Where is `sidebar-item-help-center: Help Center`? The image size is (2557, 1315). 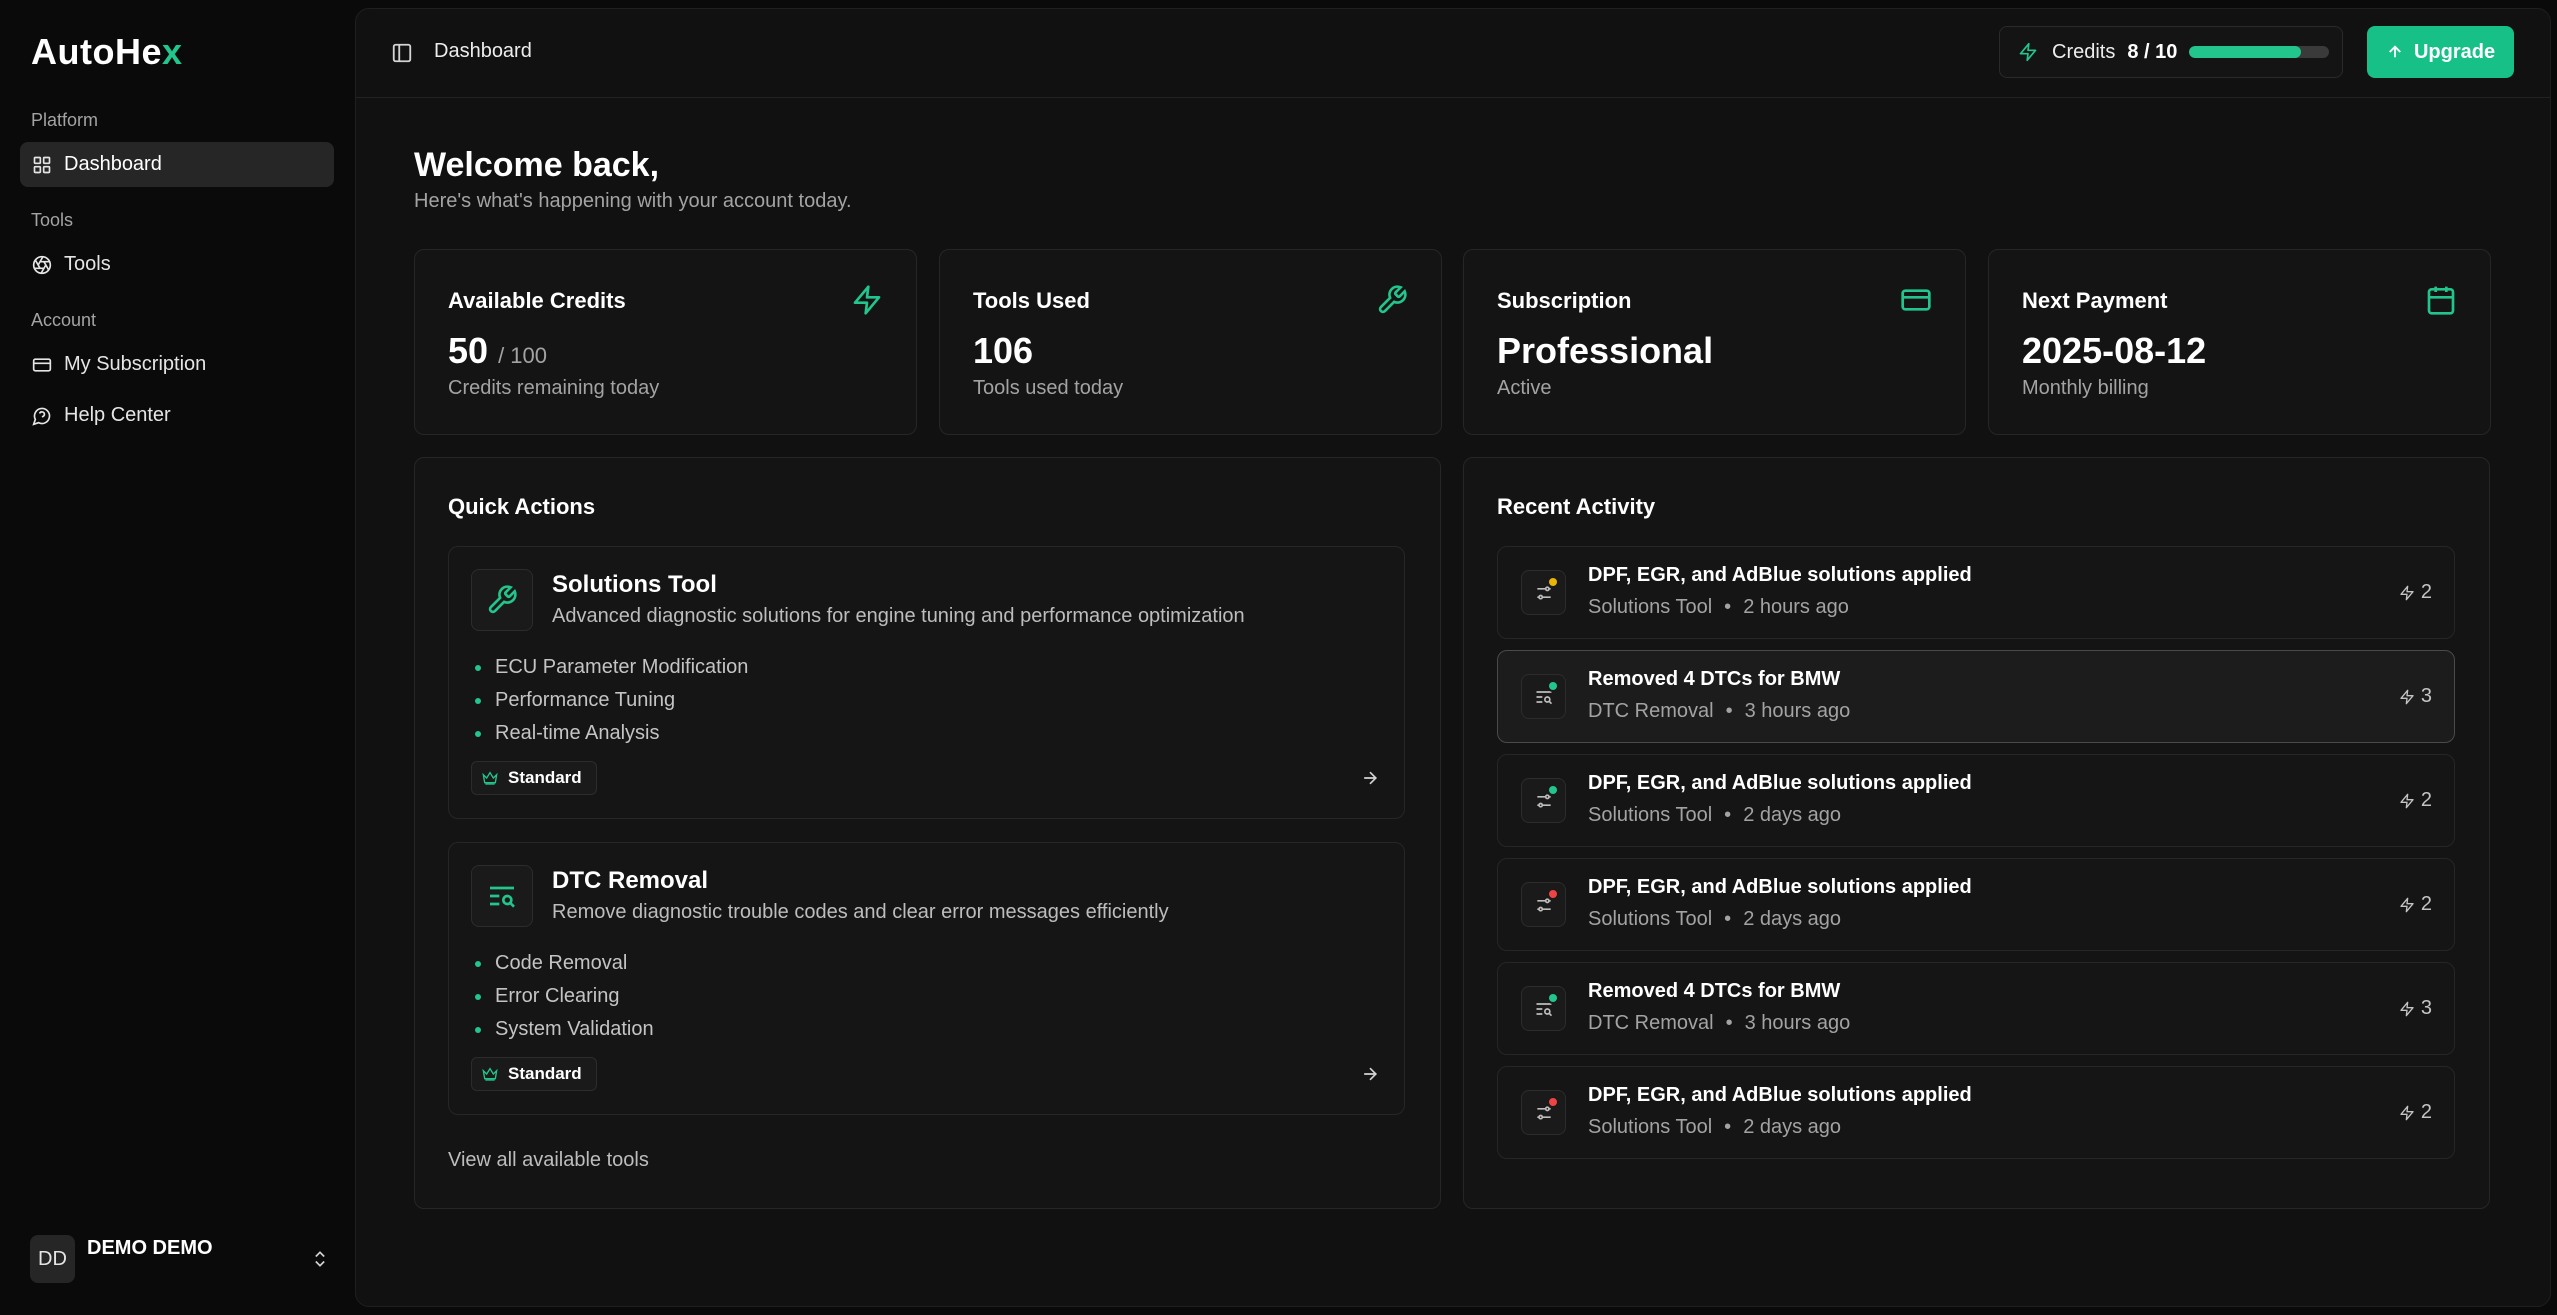
sidebar-item-help-center: Help Center is located at coordinates (177, 415).